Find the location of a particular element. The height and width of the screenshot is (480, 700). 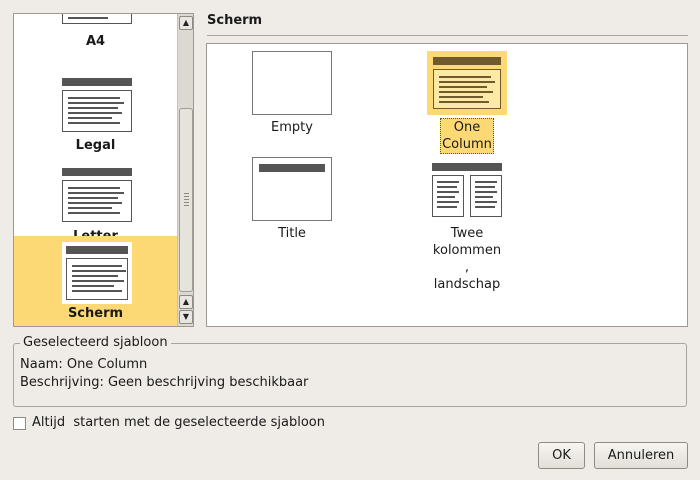

category-legal: Legal is located at coordinates (95, 111).